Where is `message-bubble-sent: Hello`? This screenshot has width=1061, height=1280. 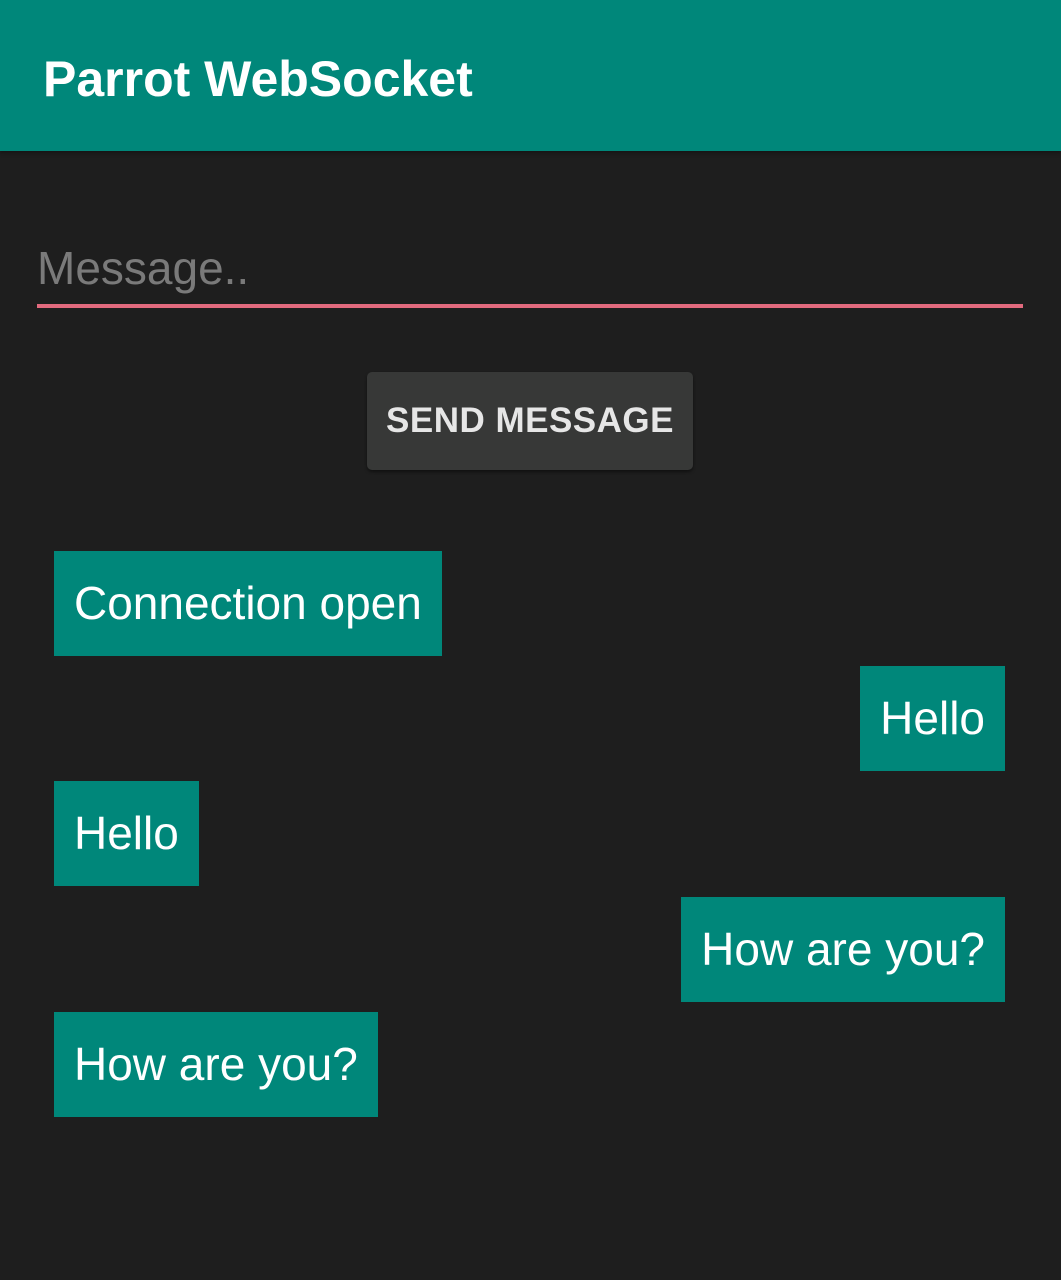
message-bubble-sent: Hello is located at coordinates (932, 718).